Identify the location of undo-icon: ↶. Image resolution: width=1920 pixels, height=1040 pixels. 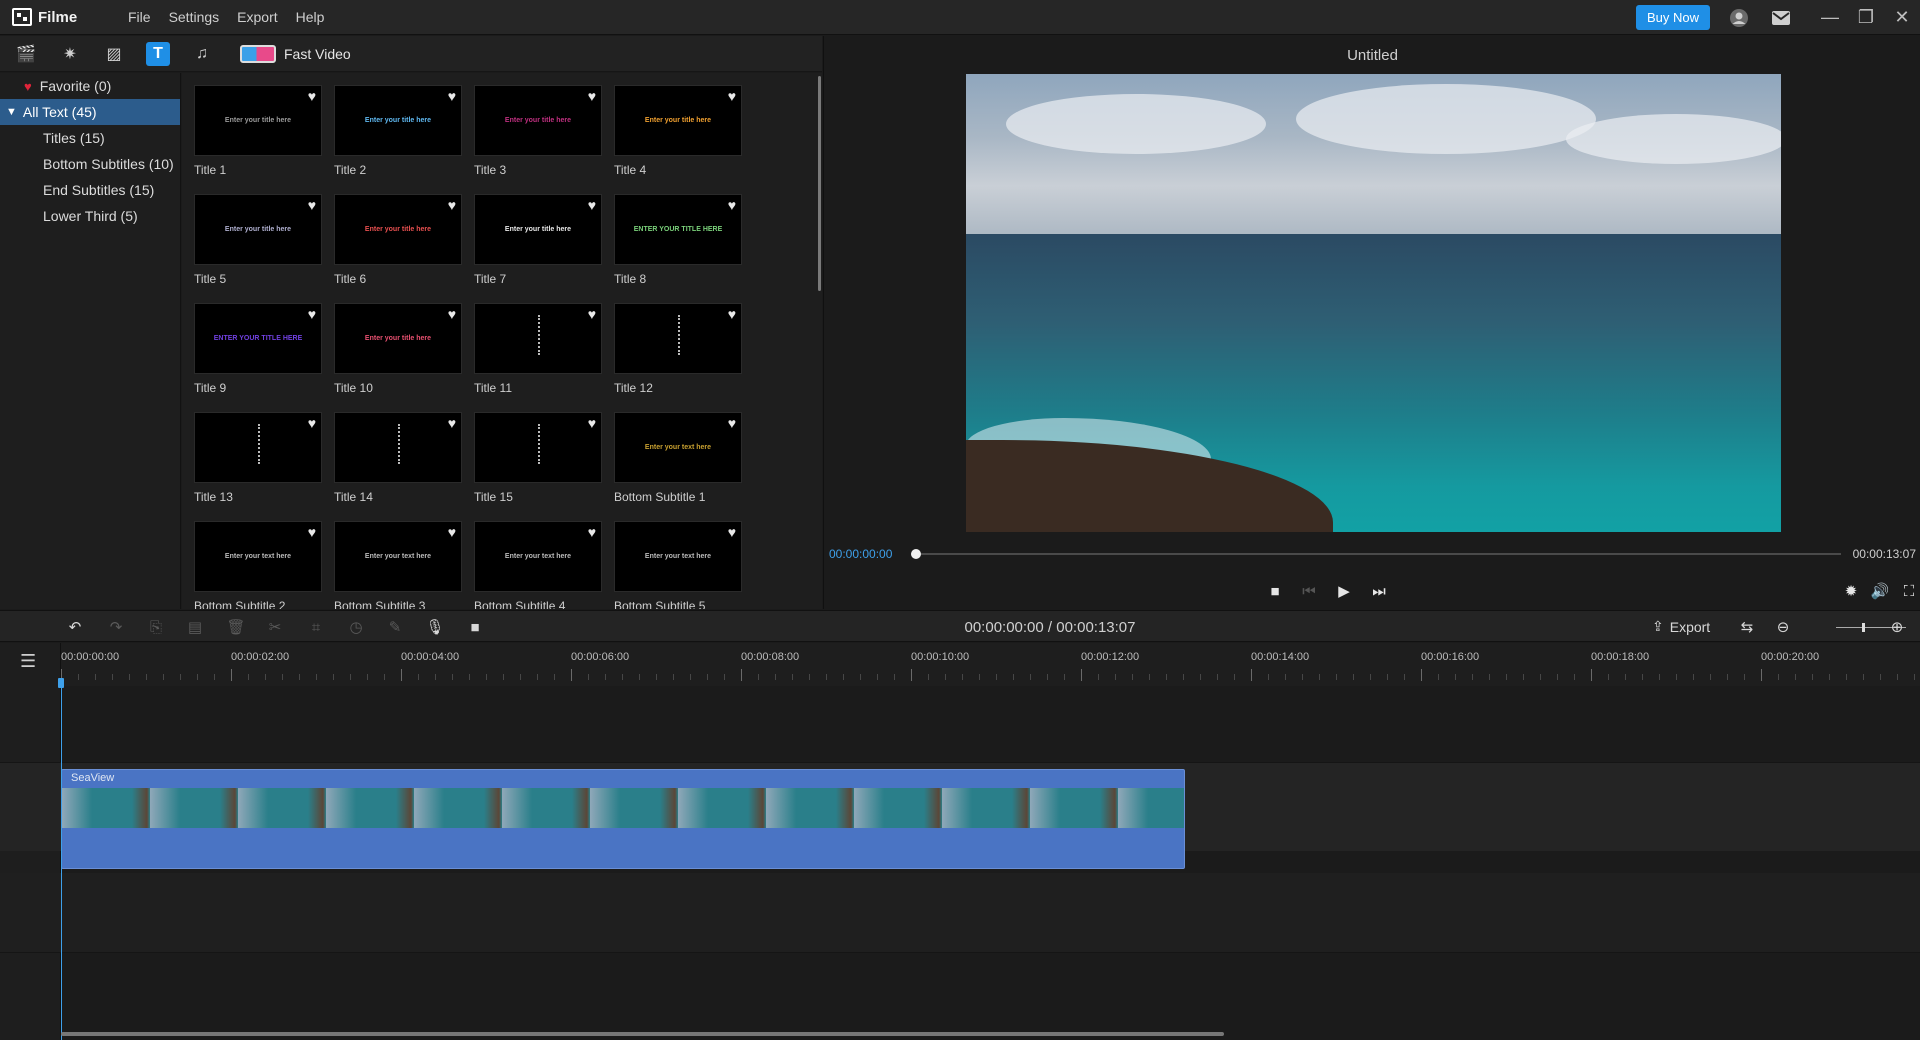
(75, 627).